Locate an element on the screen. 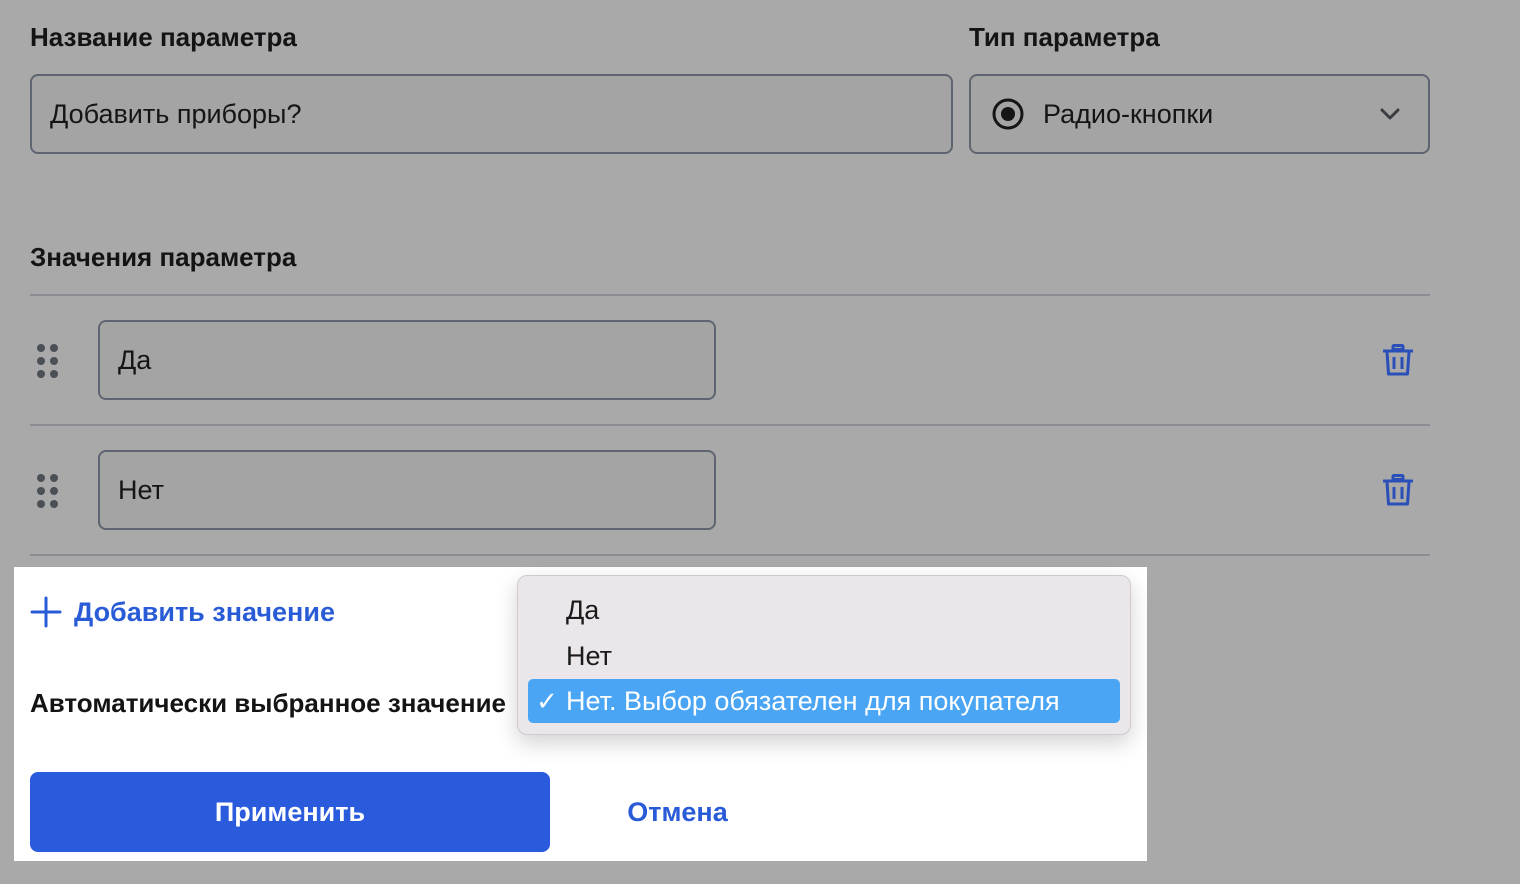 The image size is (1520, 884). cancel-button: Отмена is located at coordinates (677, 812).